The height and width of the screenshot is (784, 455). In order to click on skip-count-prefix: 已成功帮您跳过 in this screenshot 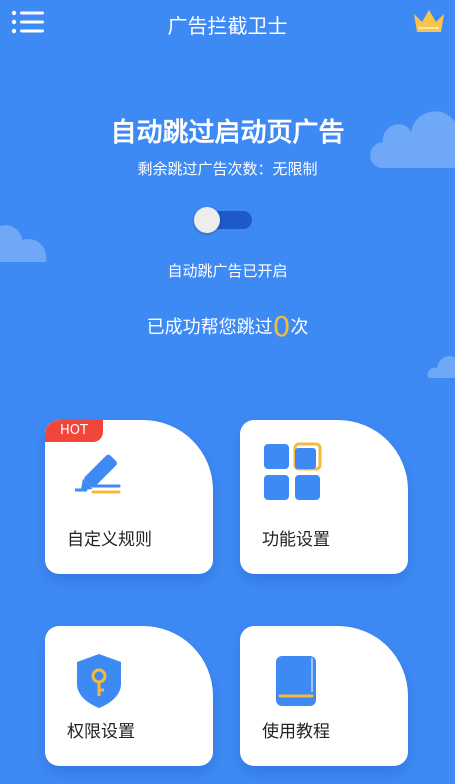, I will do `click(209, 327)`.